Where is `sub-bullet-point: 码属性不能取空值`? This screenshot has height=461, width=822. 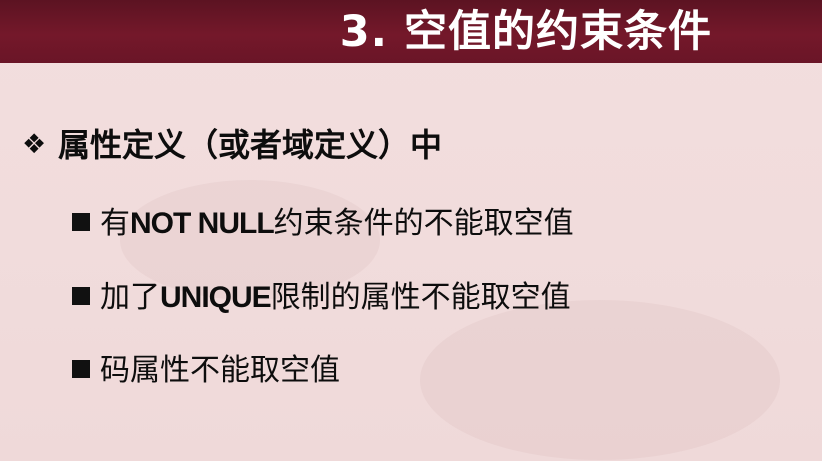 sub-bullet-point: 码属性不能取空值 is located at coordinates (206, 371).